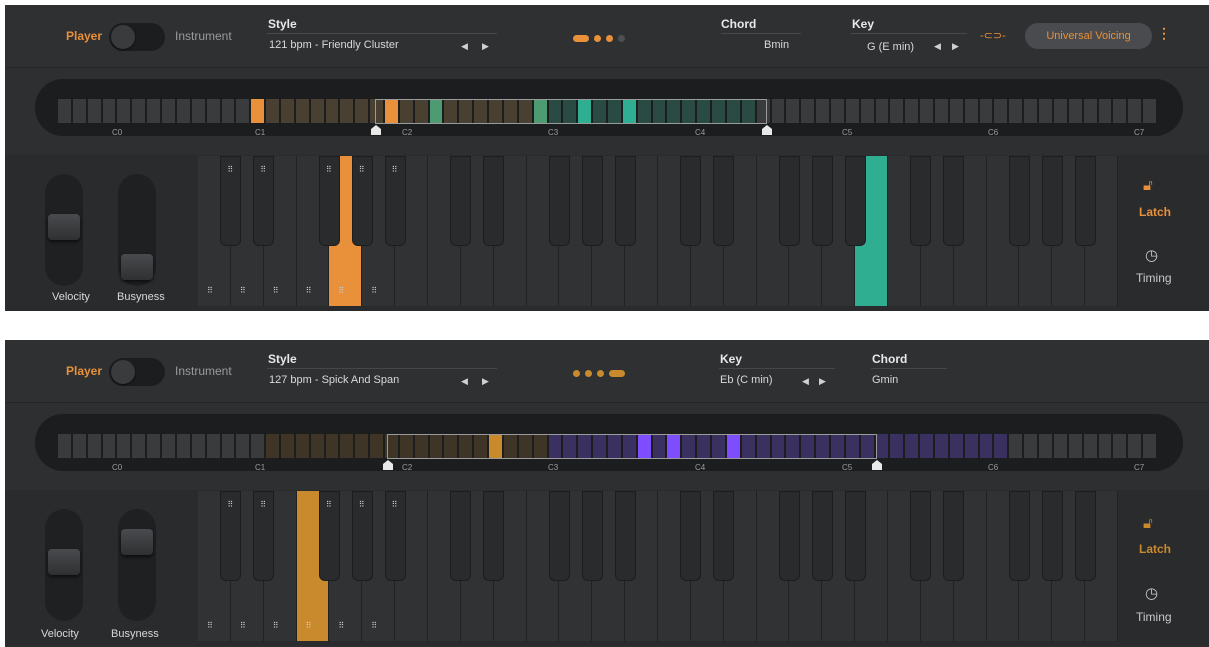 This screenshot has width=1209, height=647. Describe the element at coordinates (937, 46) in the screenshot. I see `key-prev-arrow-icon: ◀` at that location.